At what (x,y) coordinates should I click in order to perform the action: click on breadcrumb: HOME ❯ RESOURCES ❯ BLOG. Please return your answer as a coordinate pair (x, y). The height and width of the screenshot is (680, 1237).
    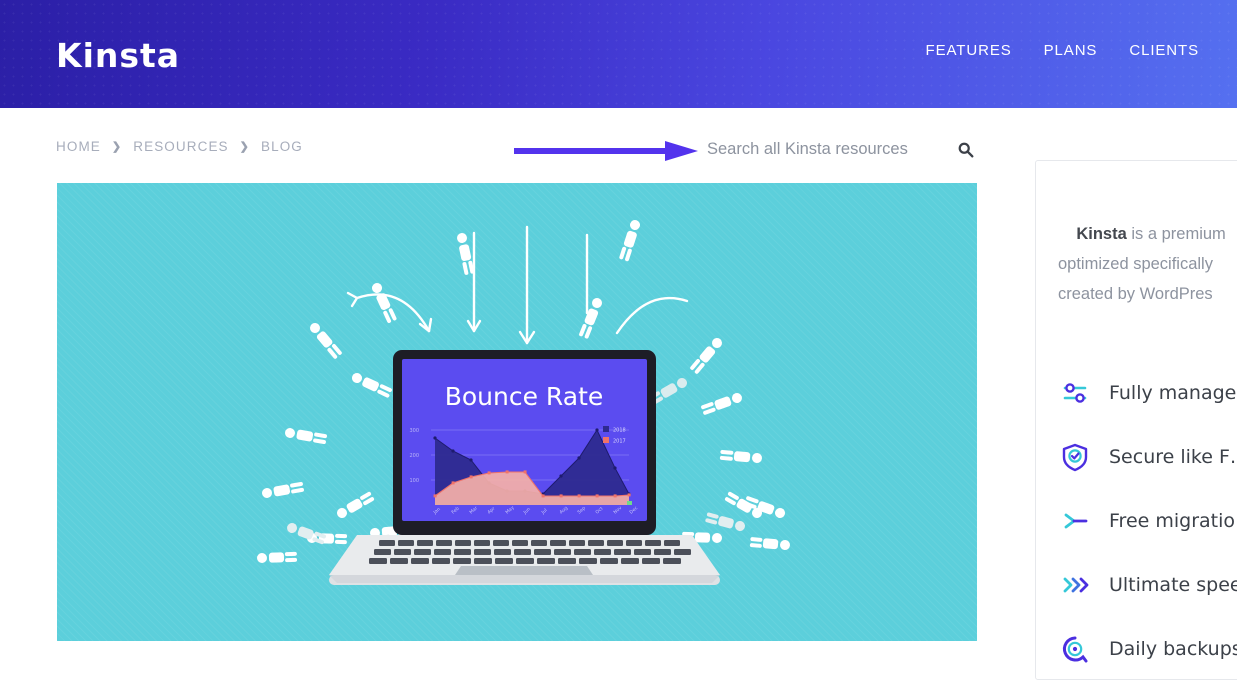
    Looking at the image, I should click on (179, 146).